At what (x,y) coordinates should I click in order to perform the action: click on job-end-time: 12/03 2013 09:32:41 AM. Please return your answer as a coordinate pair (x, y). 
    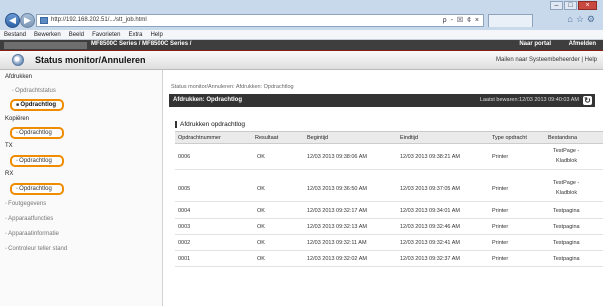
    Looking at the image, I should click on (430, 243).